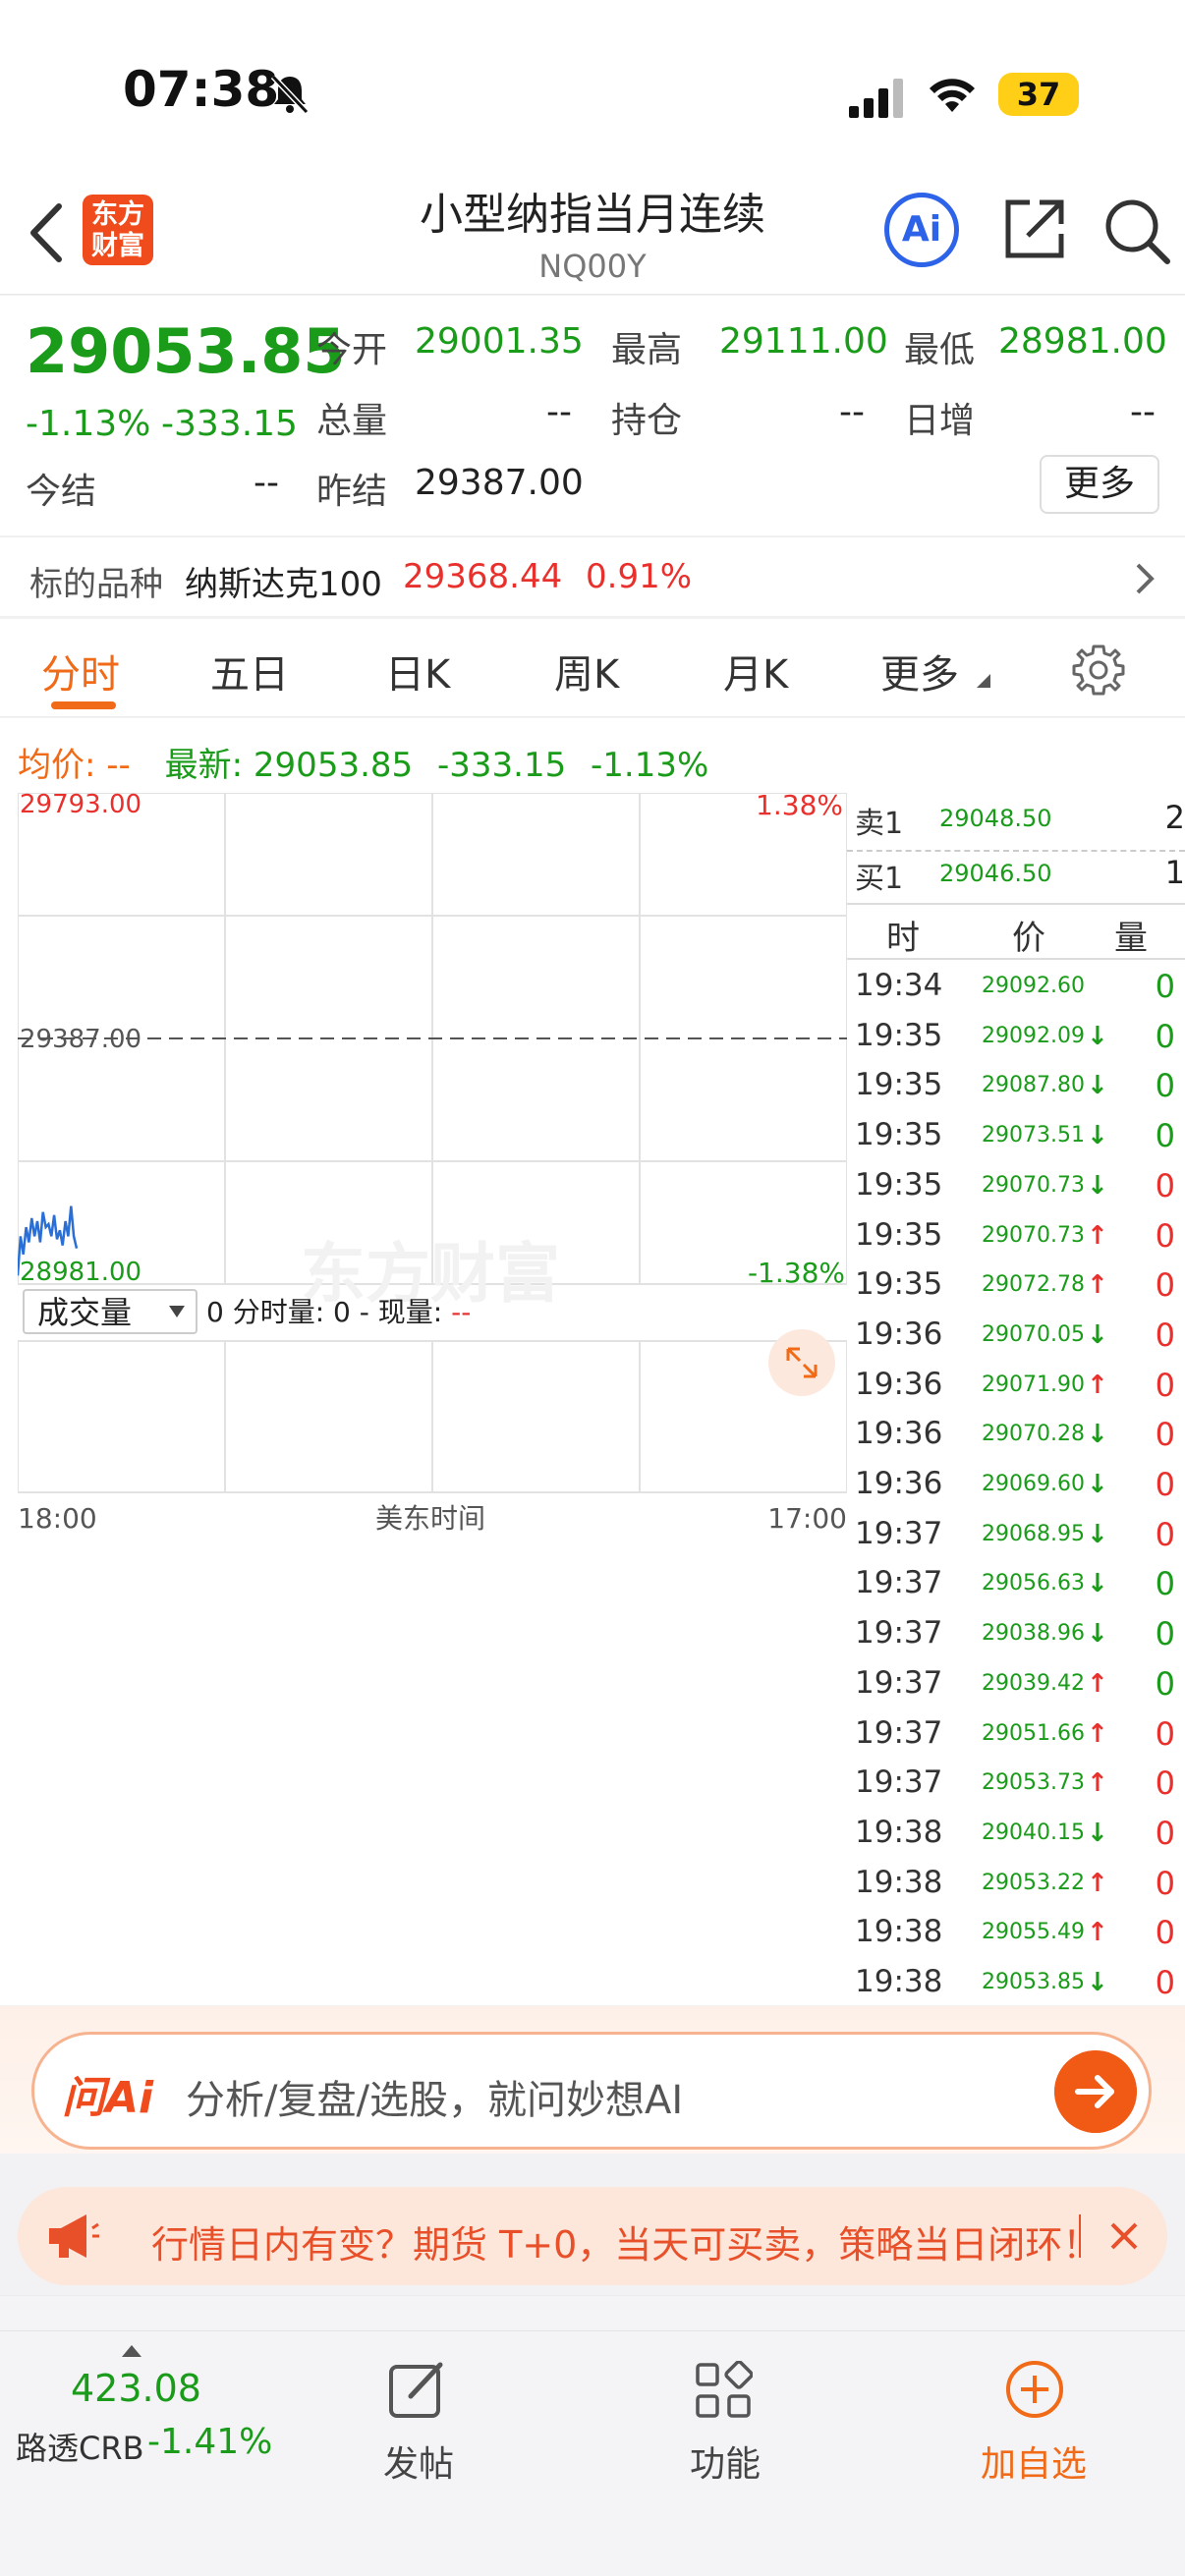 The width and height of the screenshot is (1185, 2576). What do you see at coordinates (210, 2442) in the screenshot?
I see `crb-change: -1.41%` at bounding box center [210, 2442].